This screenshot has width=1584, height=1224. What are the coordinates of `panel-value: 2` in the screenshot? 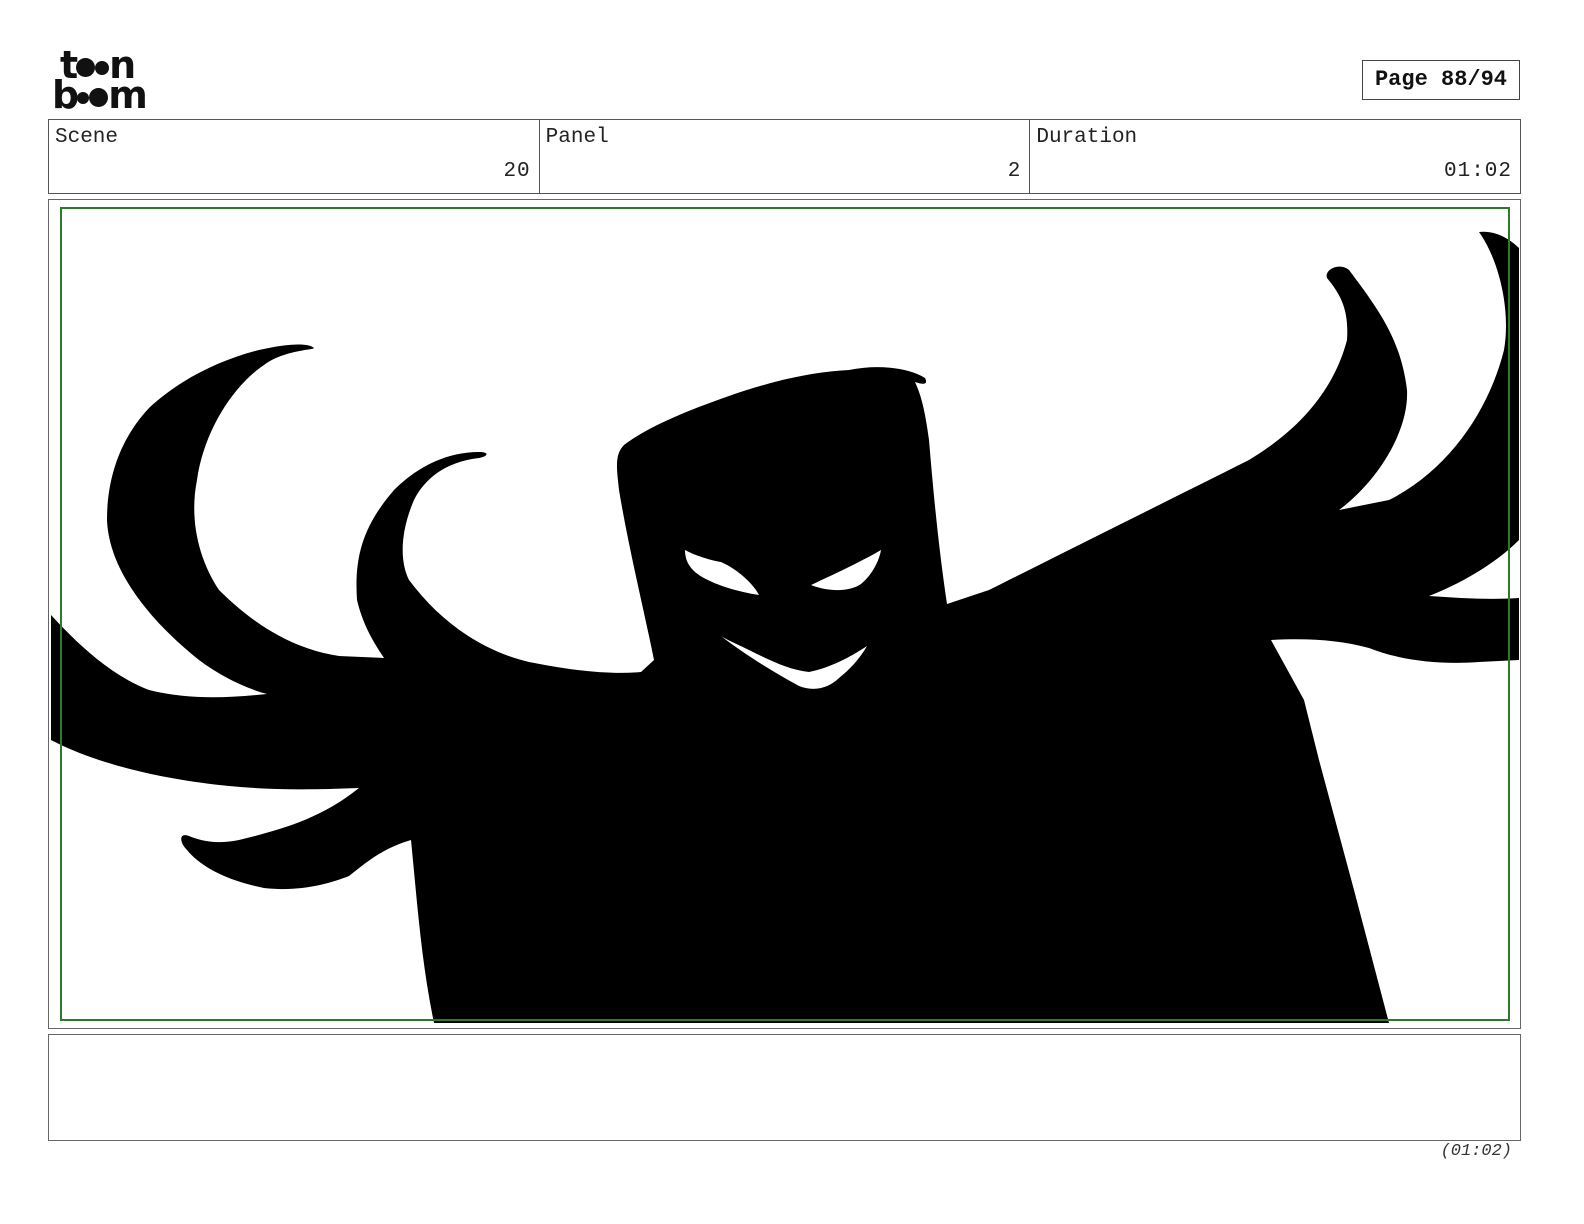 It's located at (1014, 171).